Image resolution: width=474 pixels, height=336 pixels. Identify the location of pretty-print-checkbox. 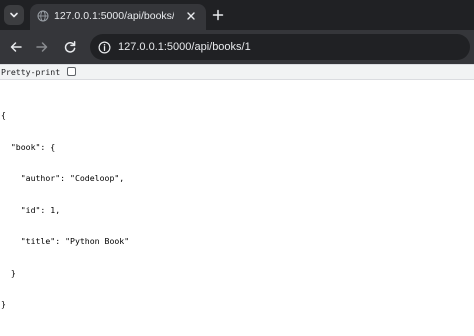
(71, 71).